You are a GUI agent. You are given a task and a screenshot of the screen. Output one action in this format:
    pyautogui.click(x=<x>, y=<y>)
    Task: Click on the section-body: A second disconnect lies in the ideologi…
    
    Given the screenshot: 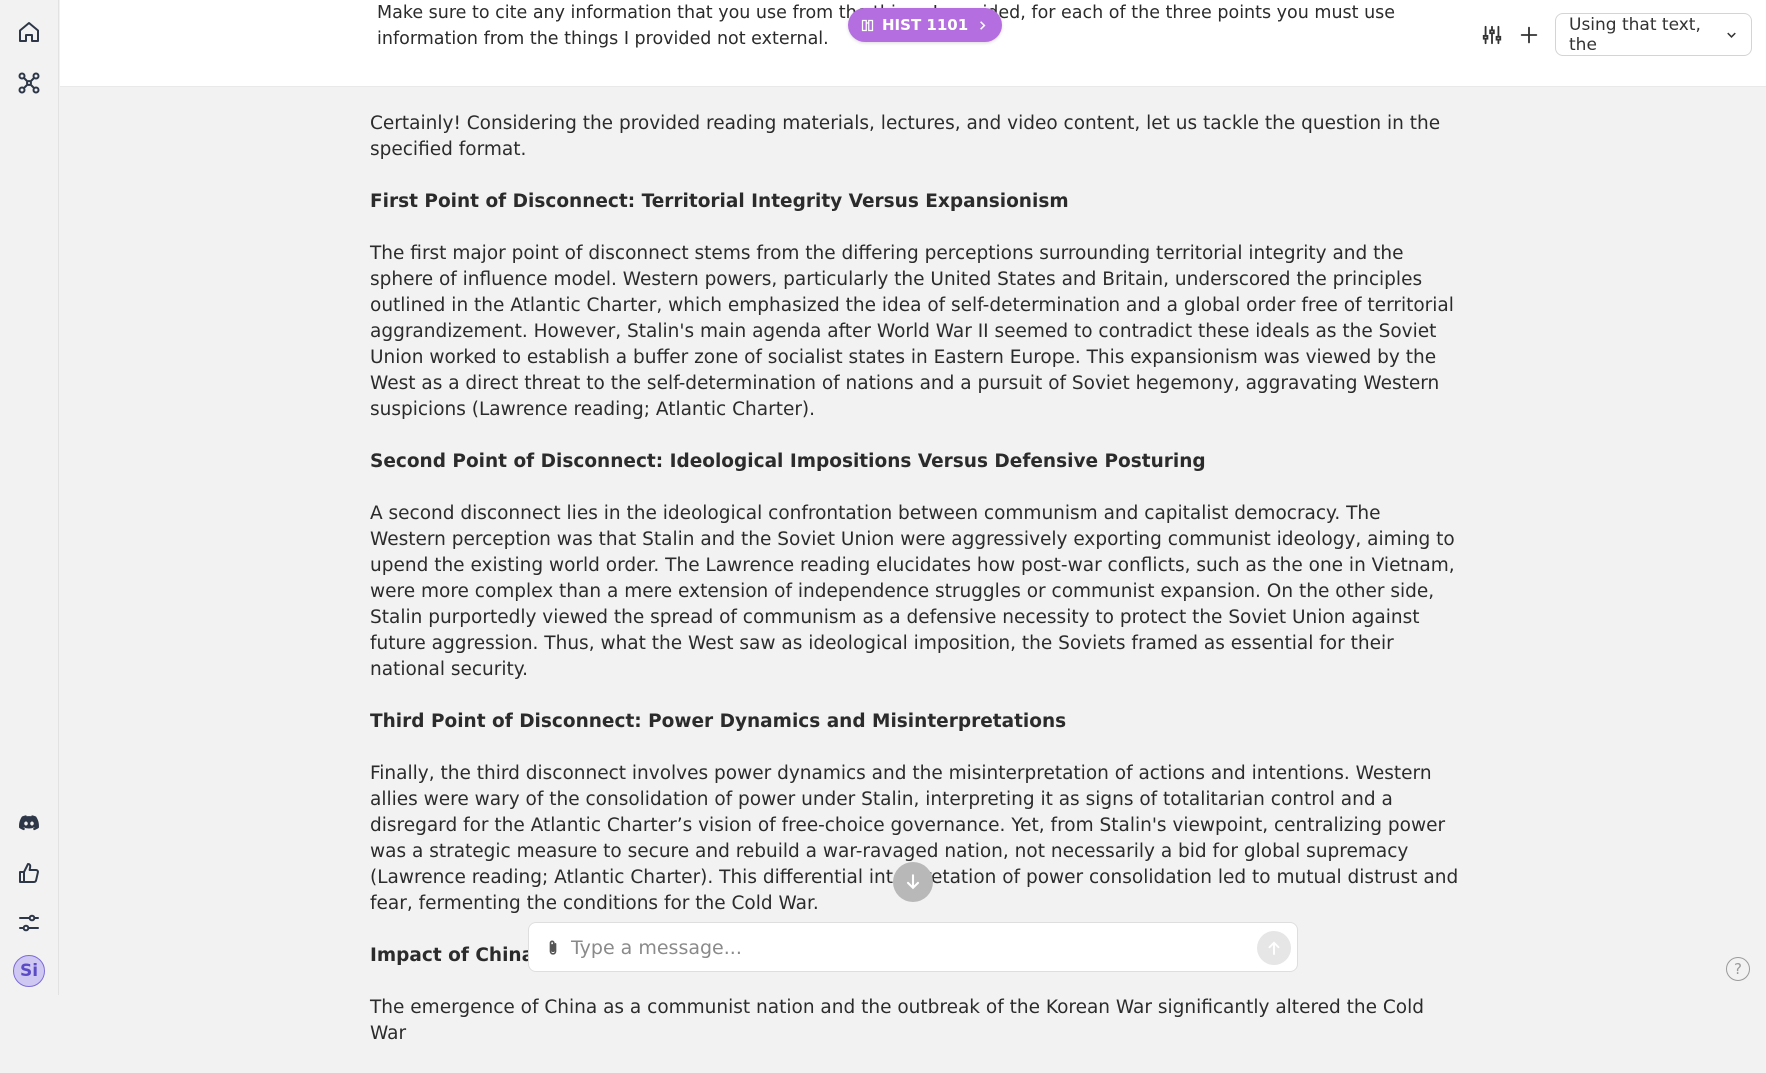 What is the action you would take?
    pyautogui.click(x=912, y=591)
    